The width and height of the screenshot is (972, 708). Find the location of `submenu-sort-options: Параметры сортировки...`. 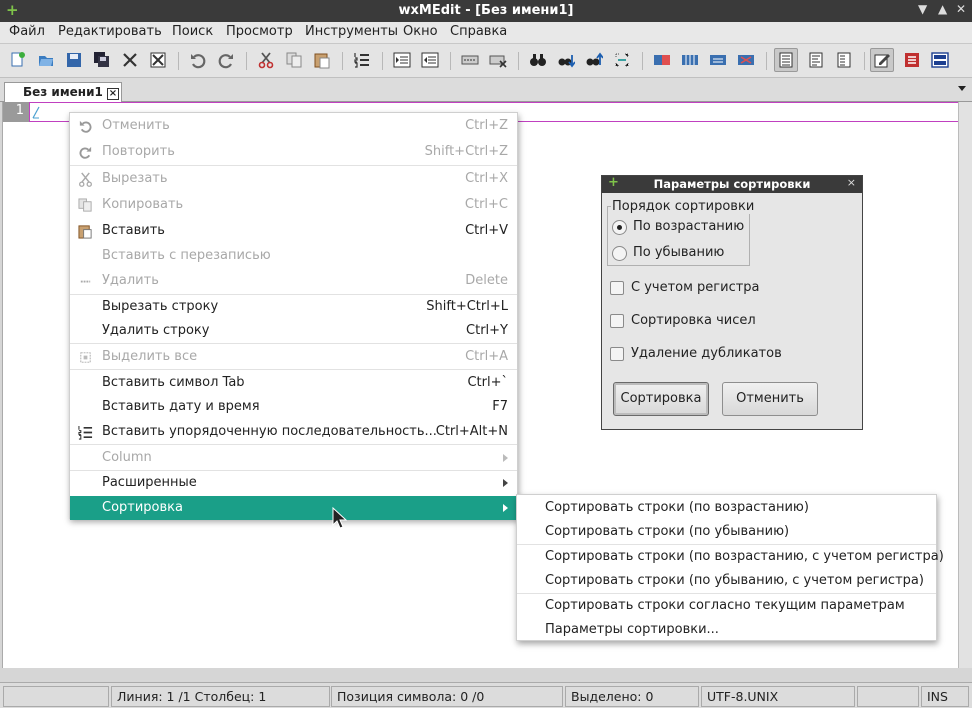

submenu-sort-options: Параметры сортировки... is located at coordinates (726, 630).